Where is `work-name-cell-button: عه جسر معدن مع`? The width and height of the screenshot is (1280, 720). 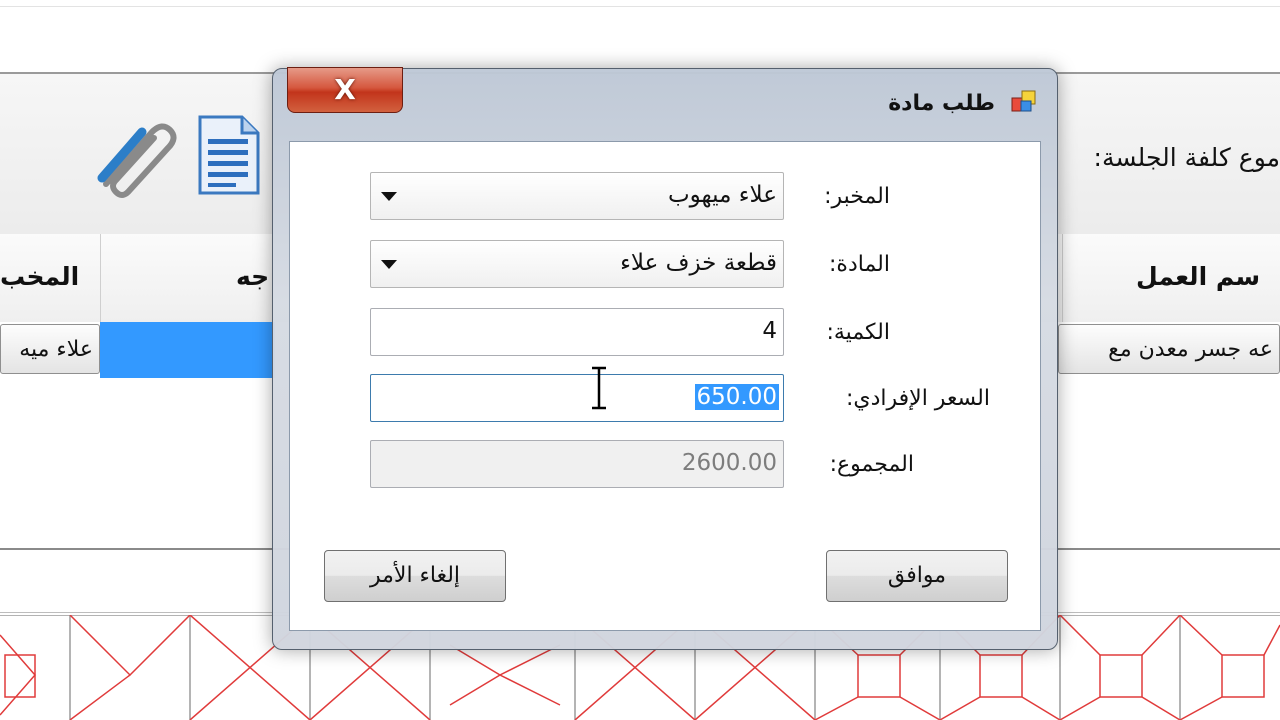
work-name-cell-button: عه جسر معدن مع is located at coordinates (1169, 349).